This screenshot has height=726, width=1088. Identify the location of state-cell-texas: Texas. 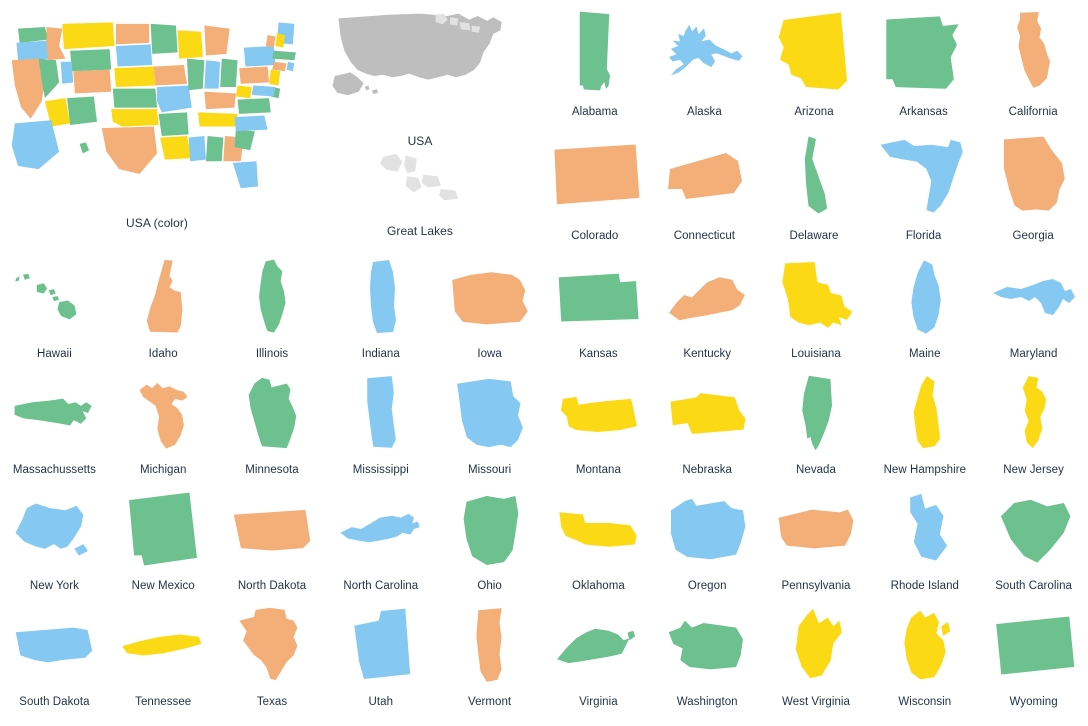
(272, 656).